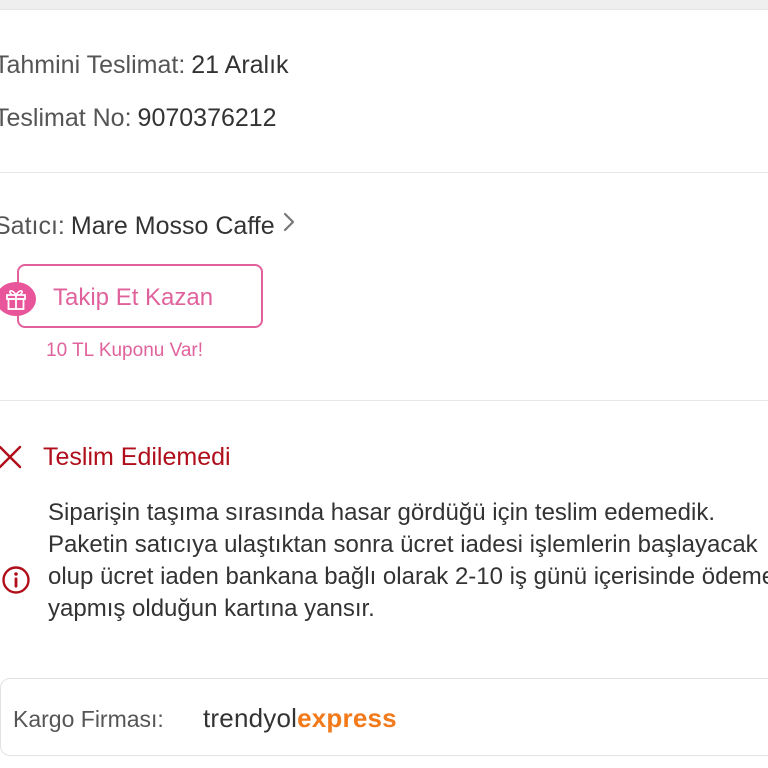 The width and height of the screenshot is (768, 768). Describe the element at coordinates (133, 297) in the screenshot. I see `follow-and-earn-label: Takip Et Kazan` at that location.